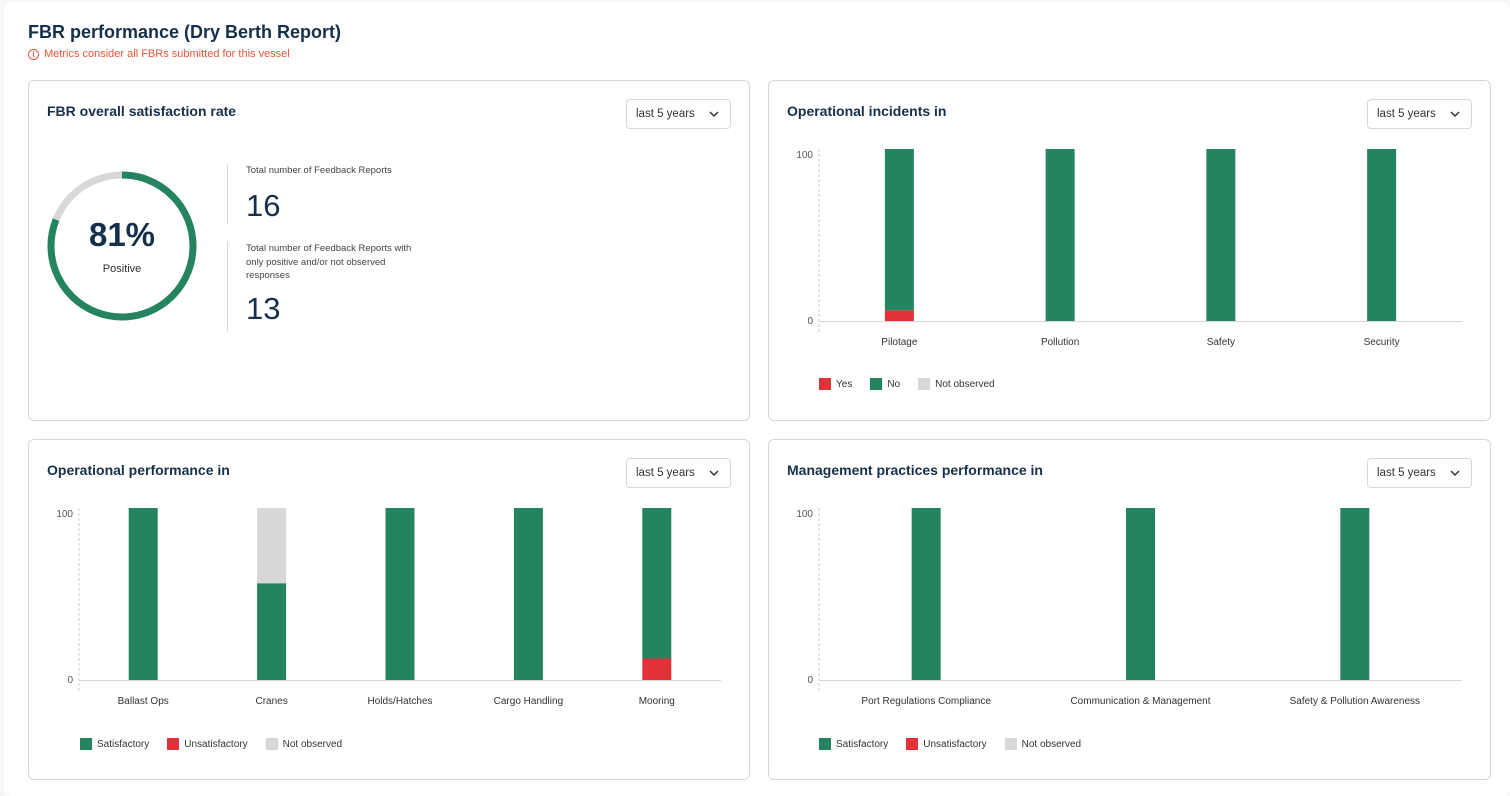 This screenshot has width=1510, height=796. What do you see at coordinates (894, 384) in the screenshot?
I see `legend-label: No` at bounding box center [894, 384].